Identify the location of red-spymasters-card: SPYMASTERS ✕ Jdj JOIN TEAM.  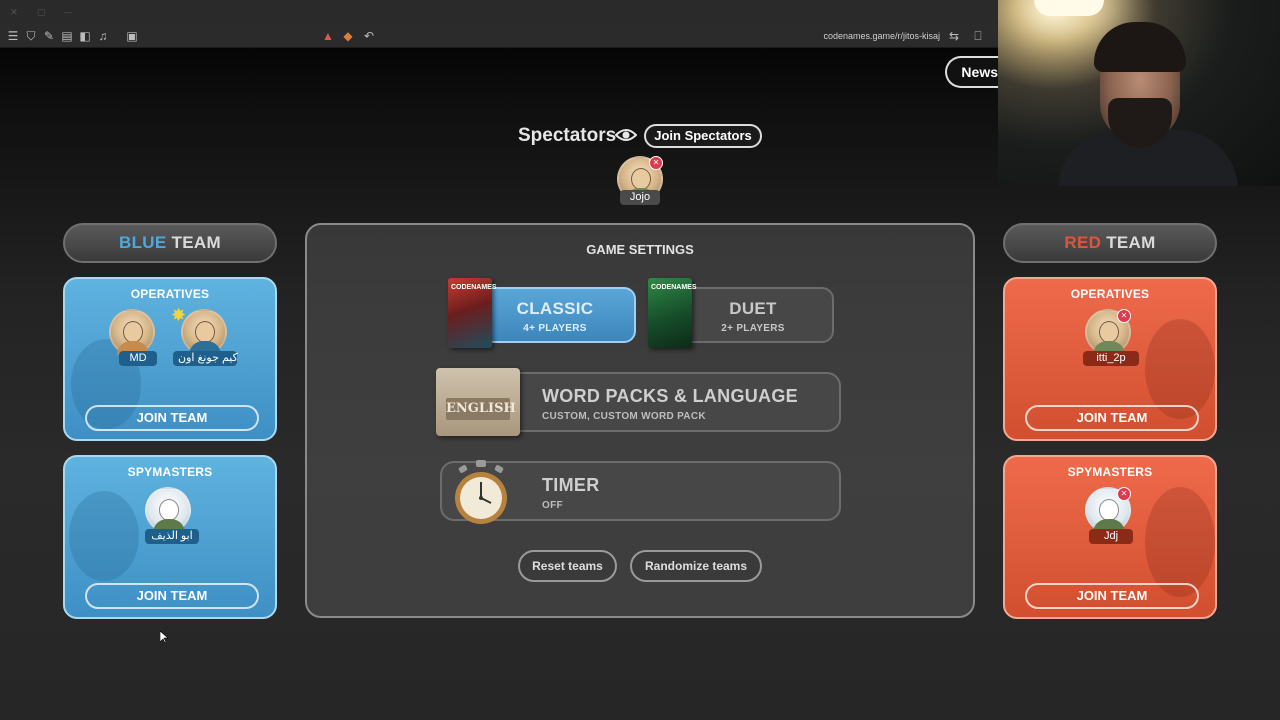
(1110, 537).